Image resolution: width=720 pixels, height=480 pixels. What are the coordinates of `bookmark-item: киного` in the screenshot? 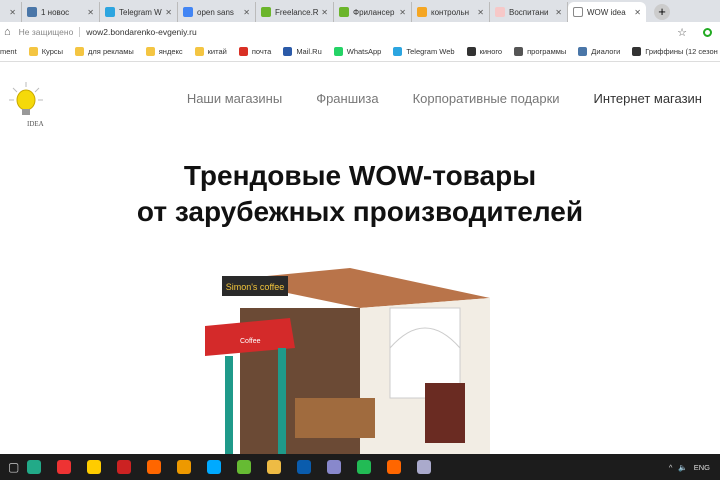 It's located at (484, 51).